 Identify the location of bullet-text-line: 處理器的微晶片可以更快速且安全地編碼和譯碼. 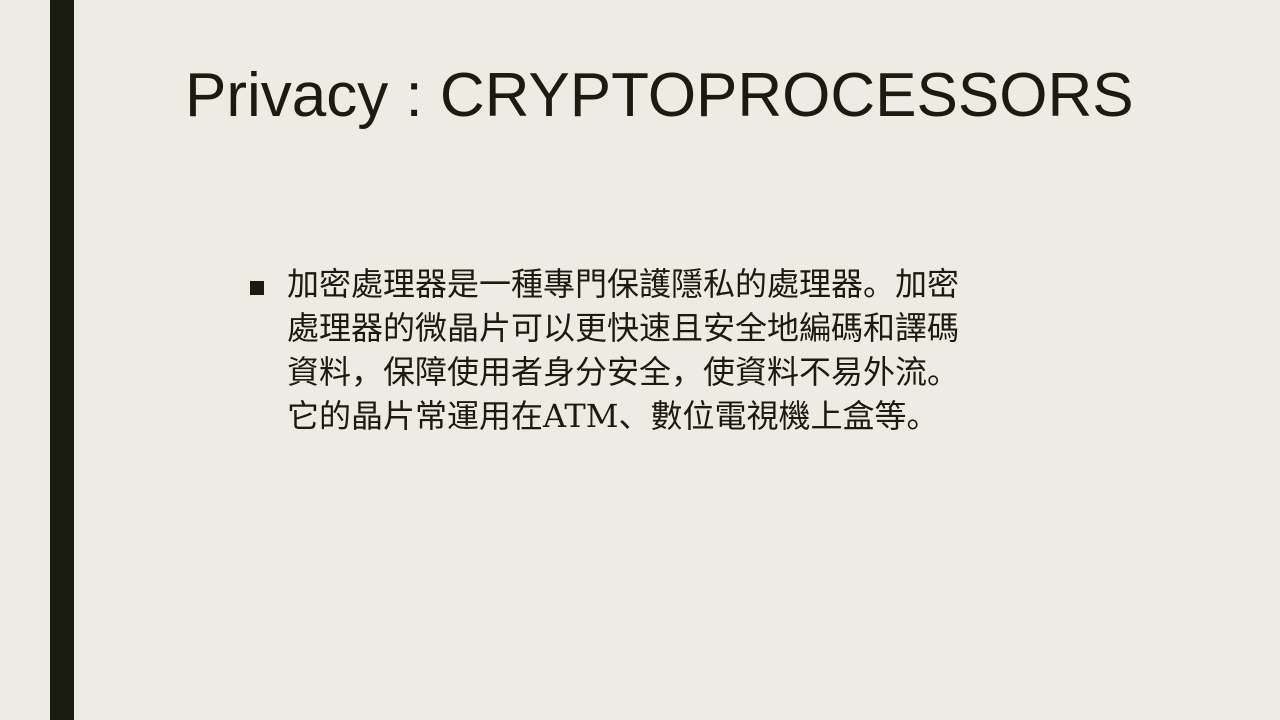
(623, 328).